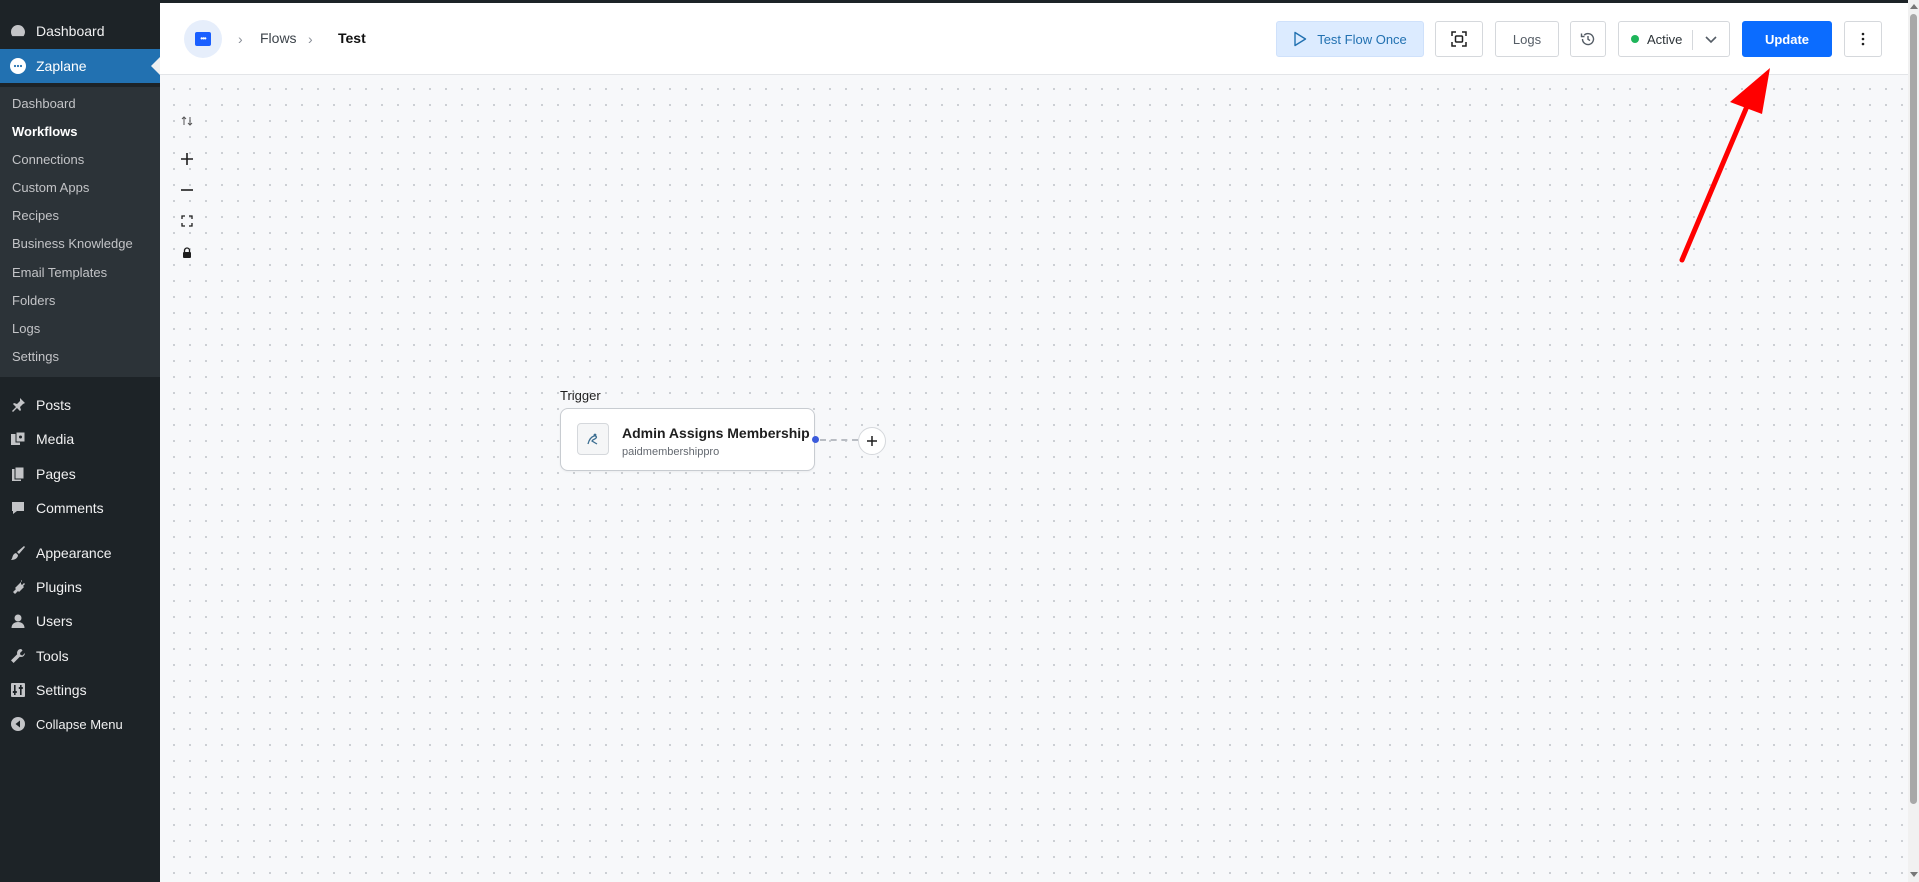  What do you see at coordinates (593, 439) in the screenshot?
I see `paidmembershippro-app-icon` at bounding box center [593, 439].